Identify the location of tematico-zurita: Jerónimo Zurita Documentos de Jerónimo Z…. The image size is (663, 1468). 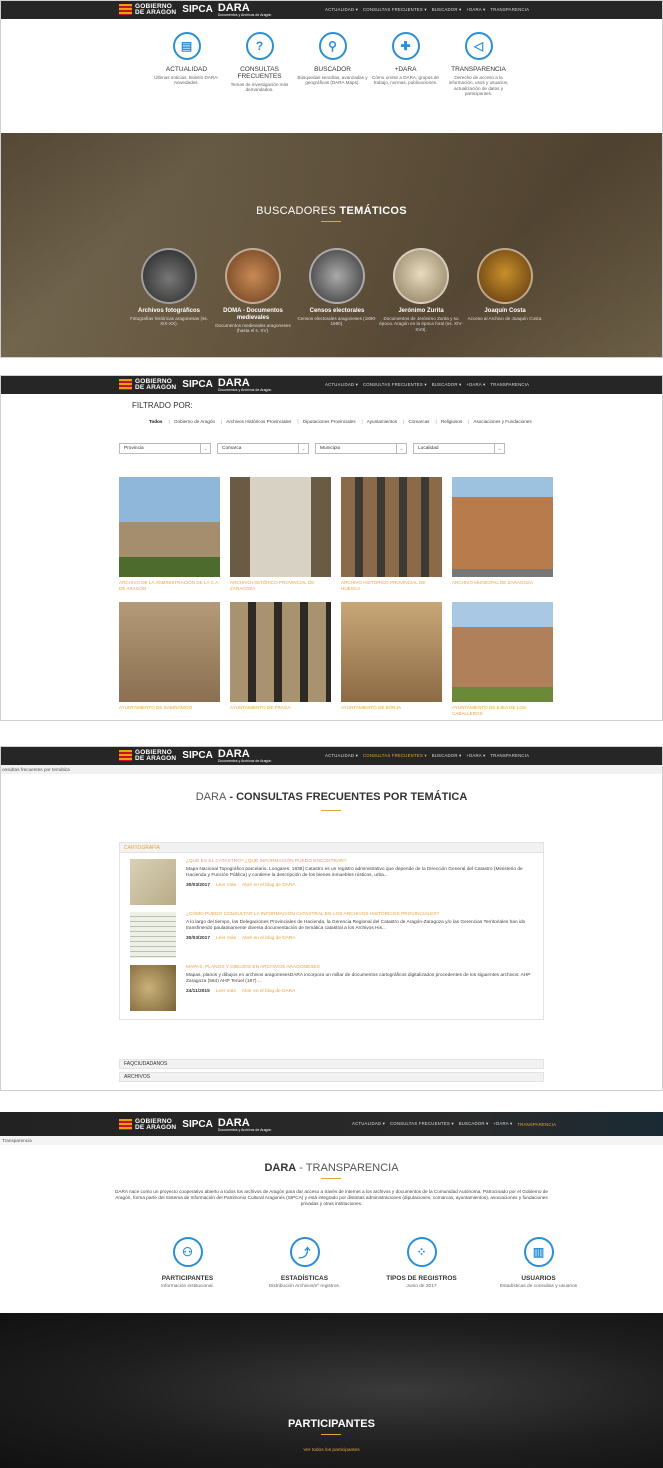
(421, 291).